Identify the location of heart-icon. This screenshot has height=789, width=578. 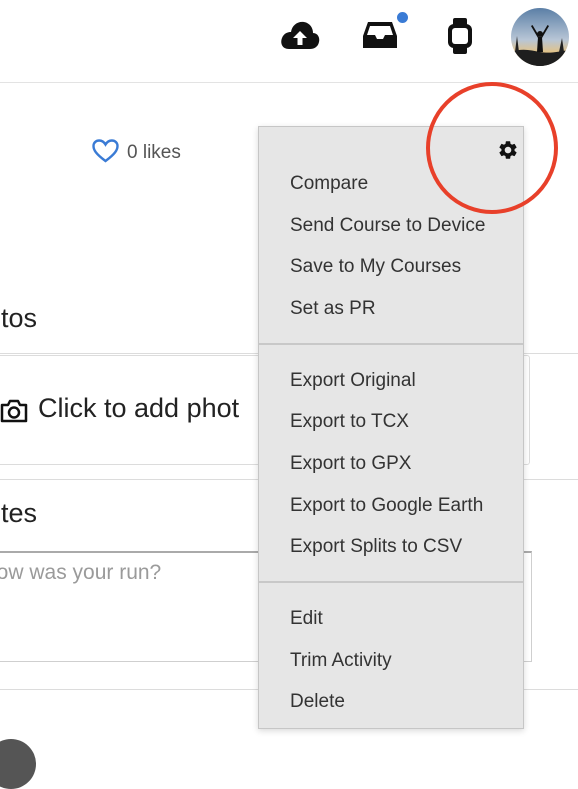
(105, 153).